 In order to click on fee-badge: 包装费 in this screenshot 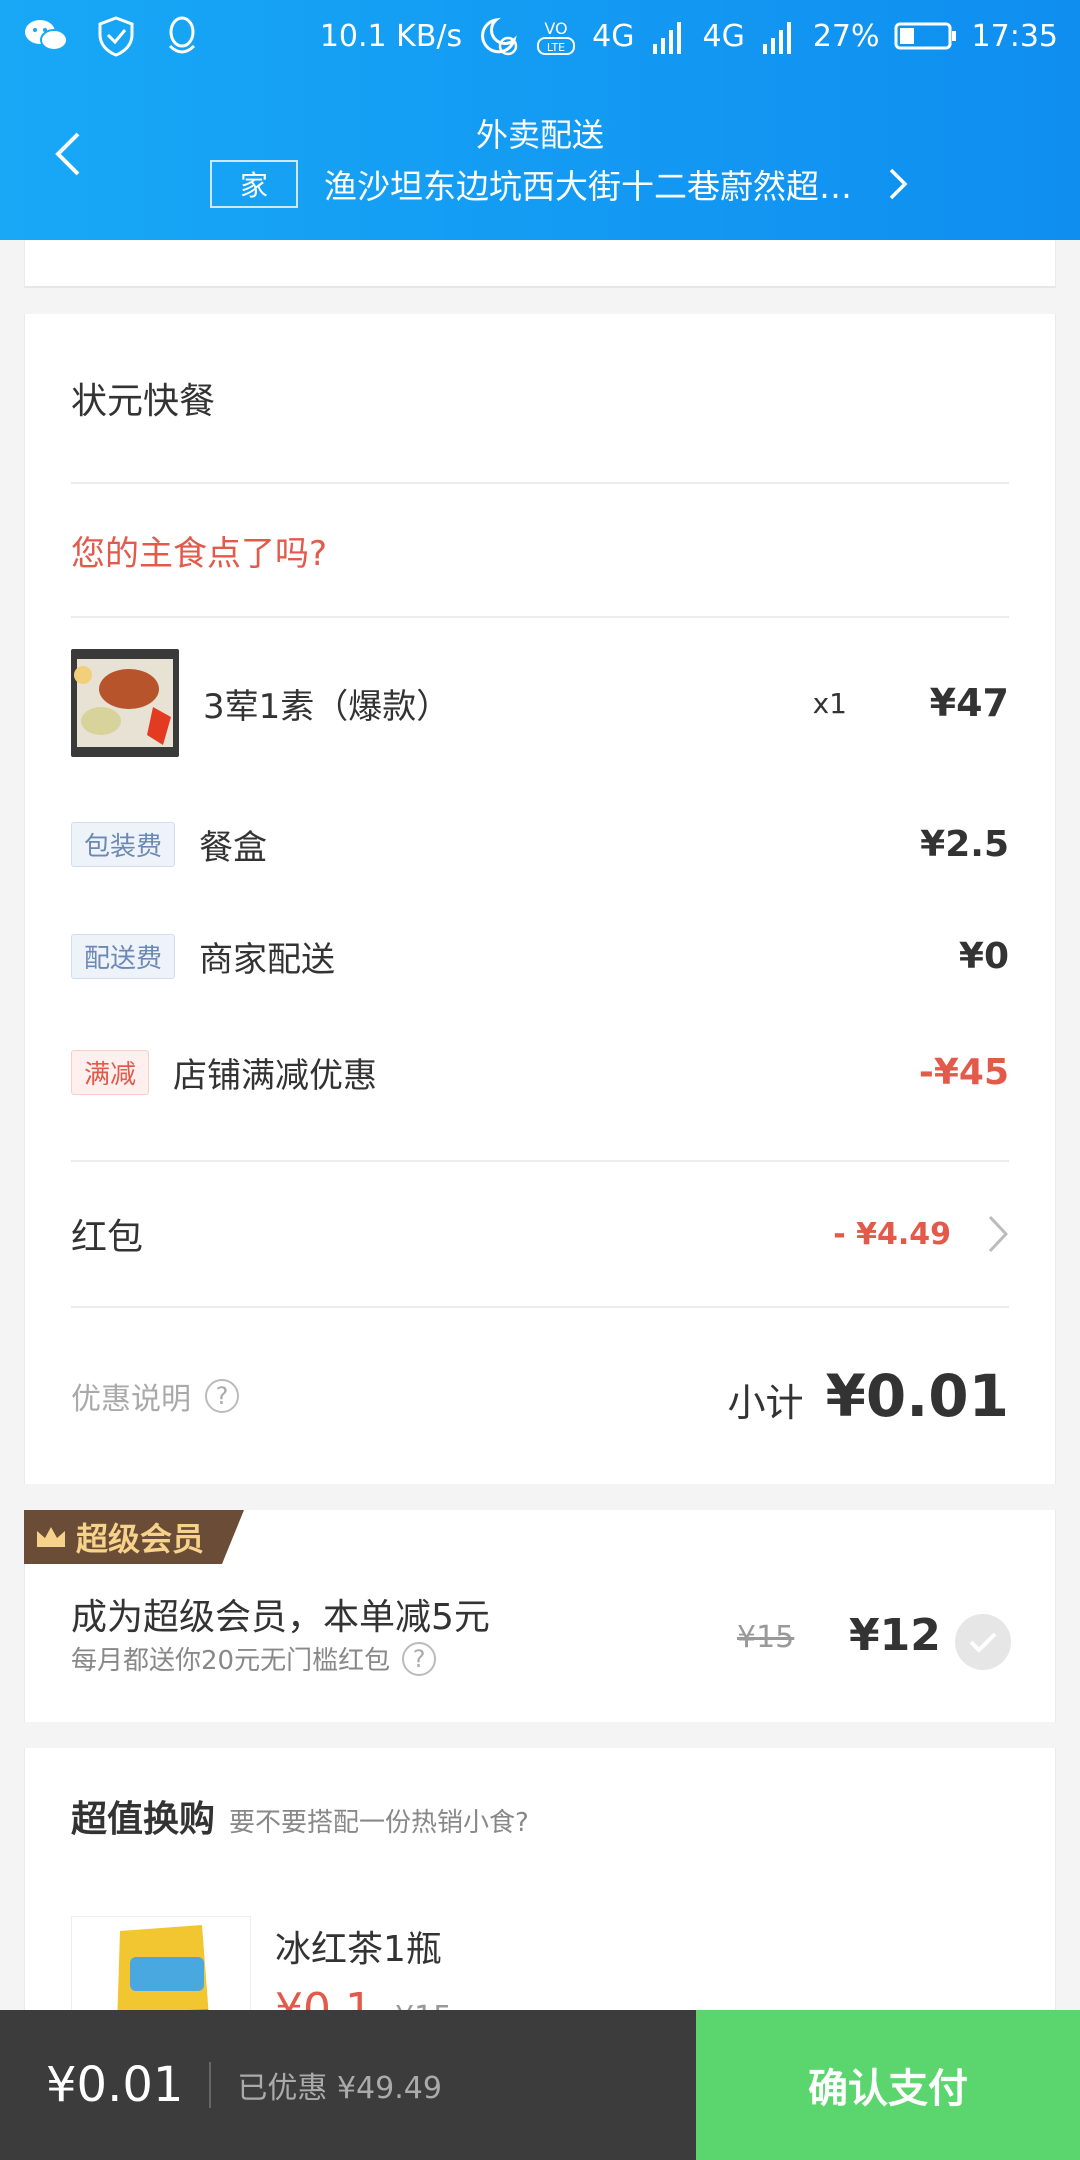, I will do `click(123, 844)`.